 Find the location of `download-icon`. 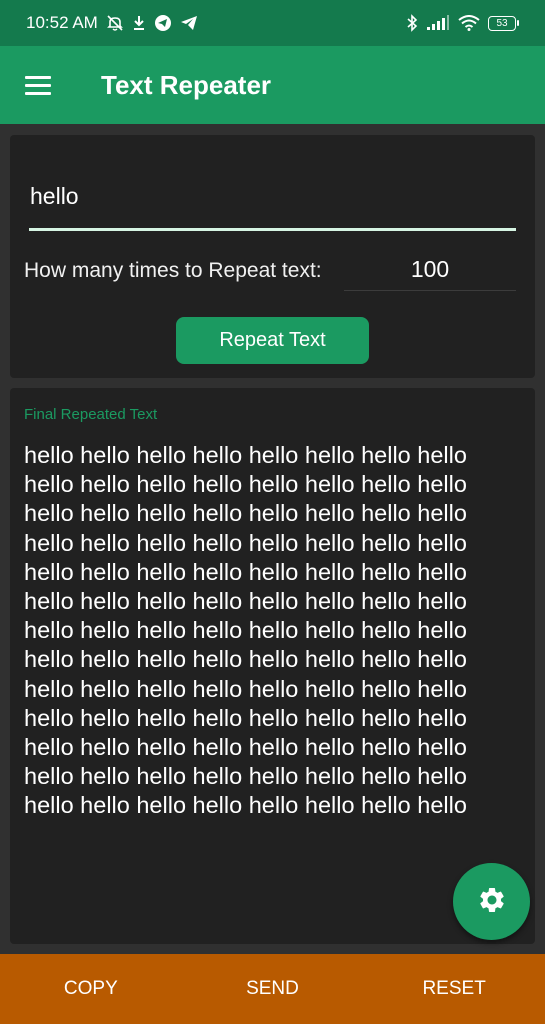

download-icon is located at coordinates (139, 23).